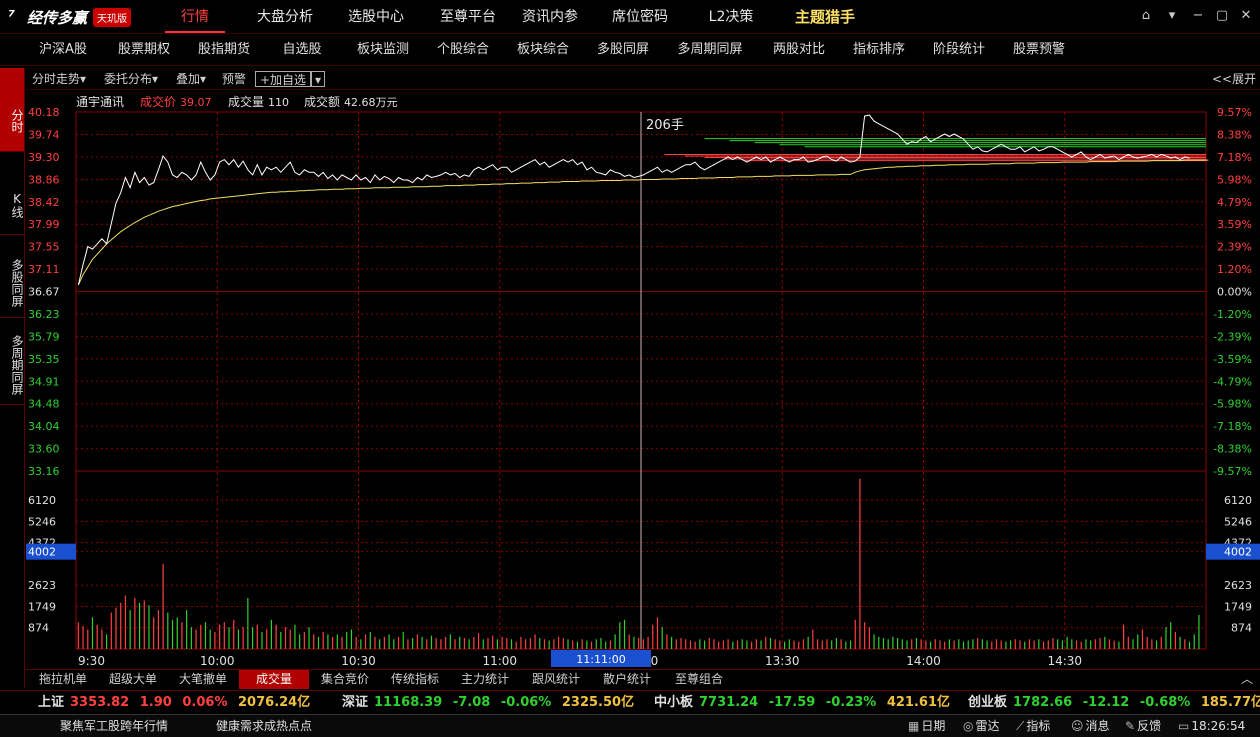  What do you see at coordinates (988, 702) in the screenshot?
I see `ticker-name: 创业板` at bounding box center [988, 702].